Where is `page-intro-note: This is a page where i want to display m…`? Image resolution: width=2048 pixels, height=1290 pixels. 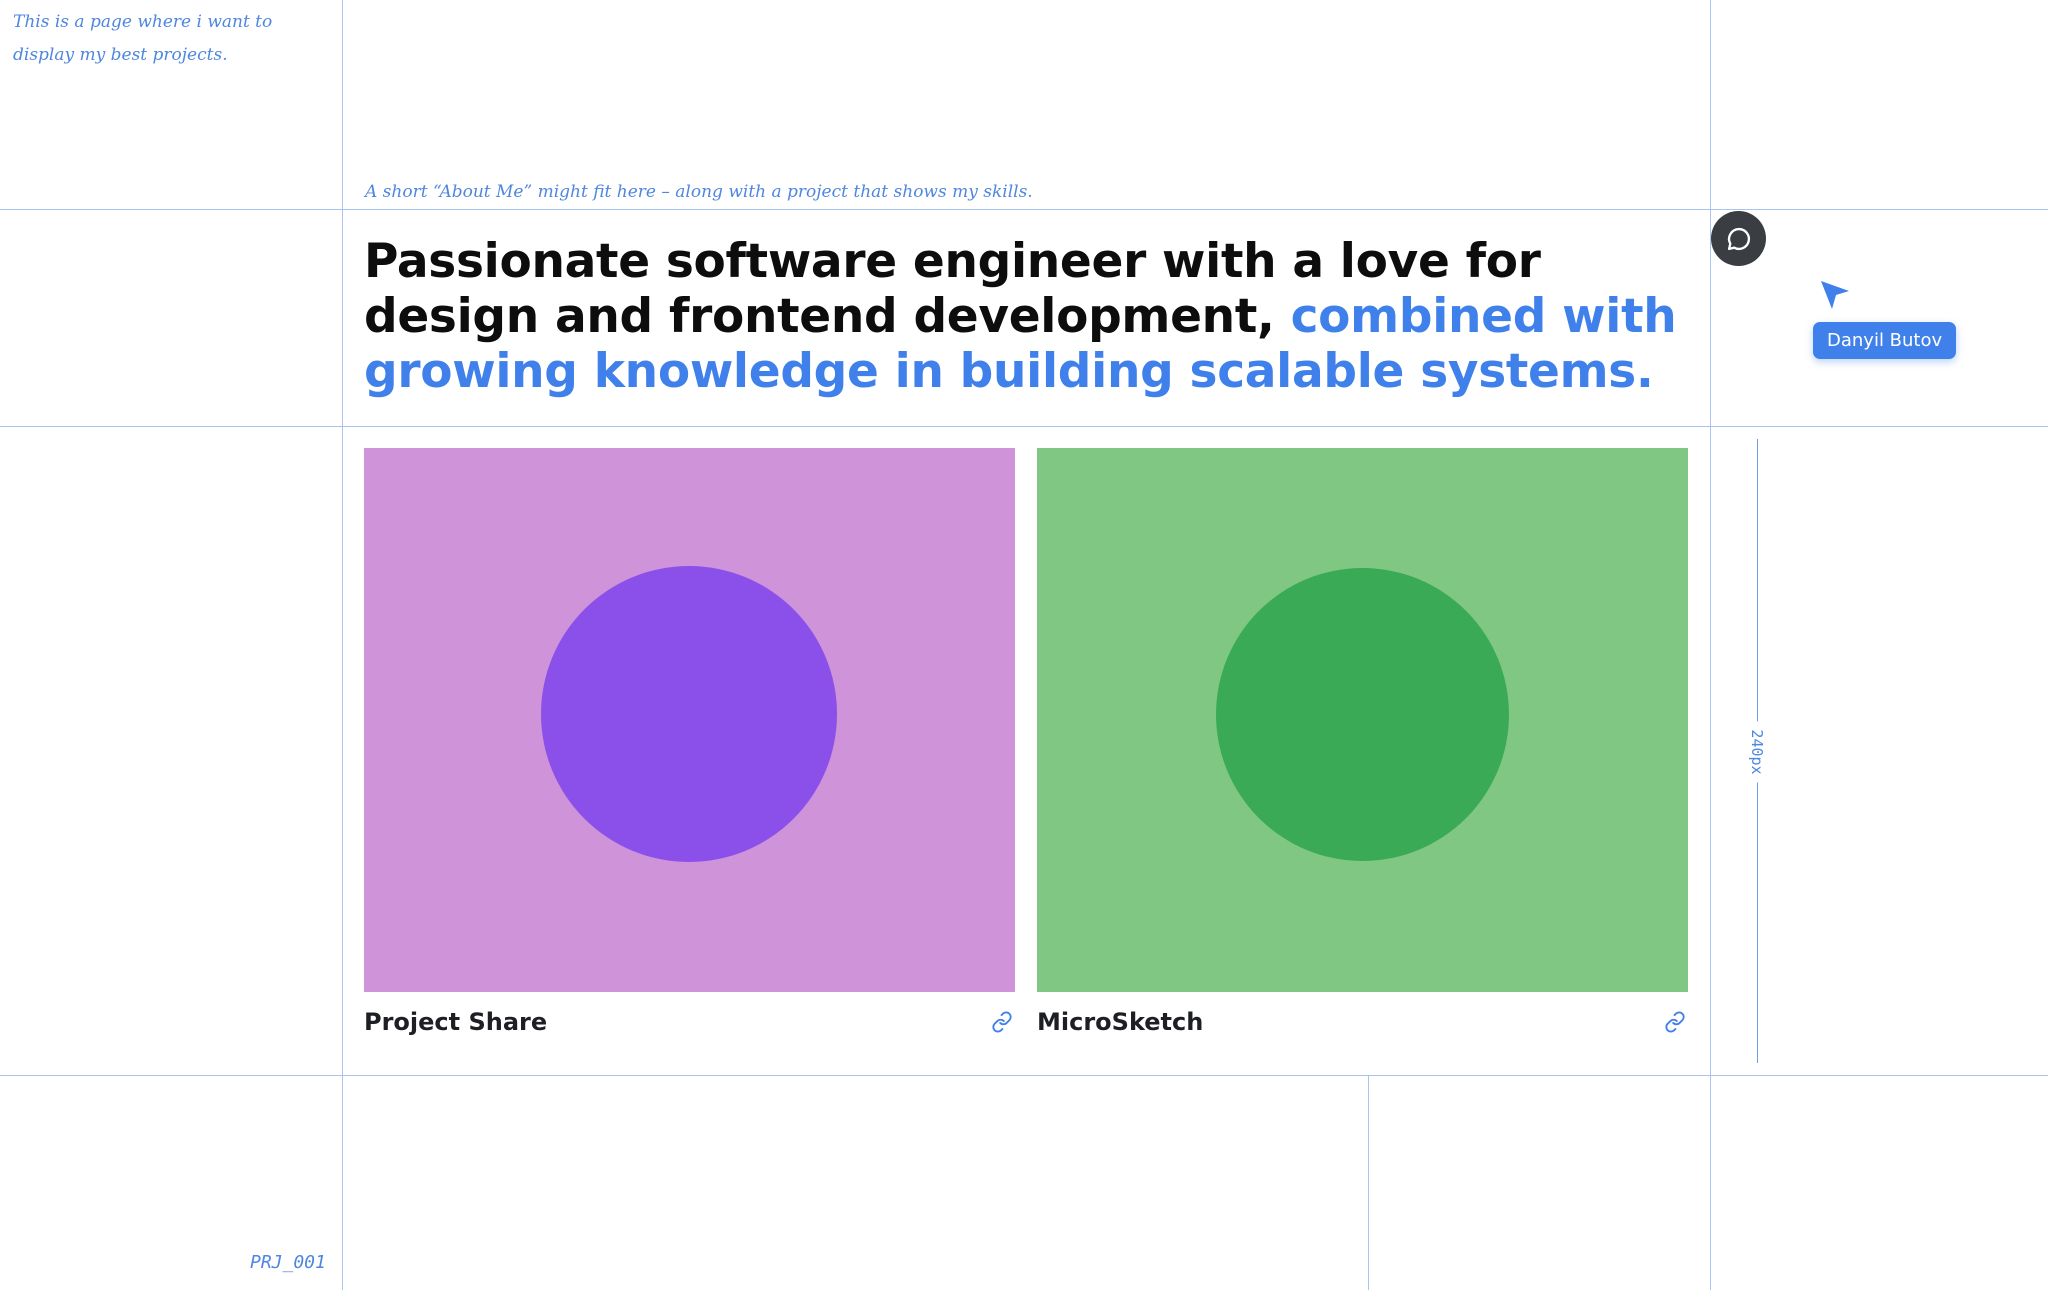
page-intro-note: This is a page where i want to display m… is located at coordinates (143, 38).